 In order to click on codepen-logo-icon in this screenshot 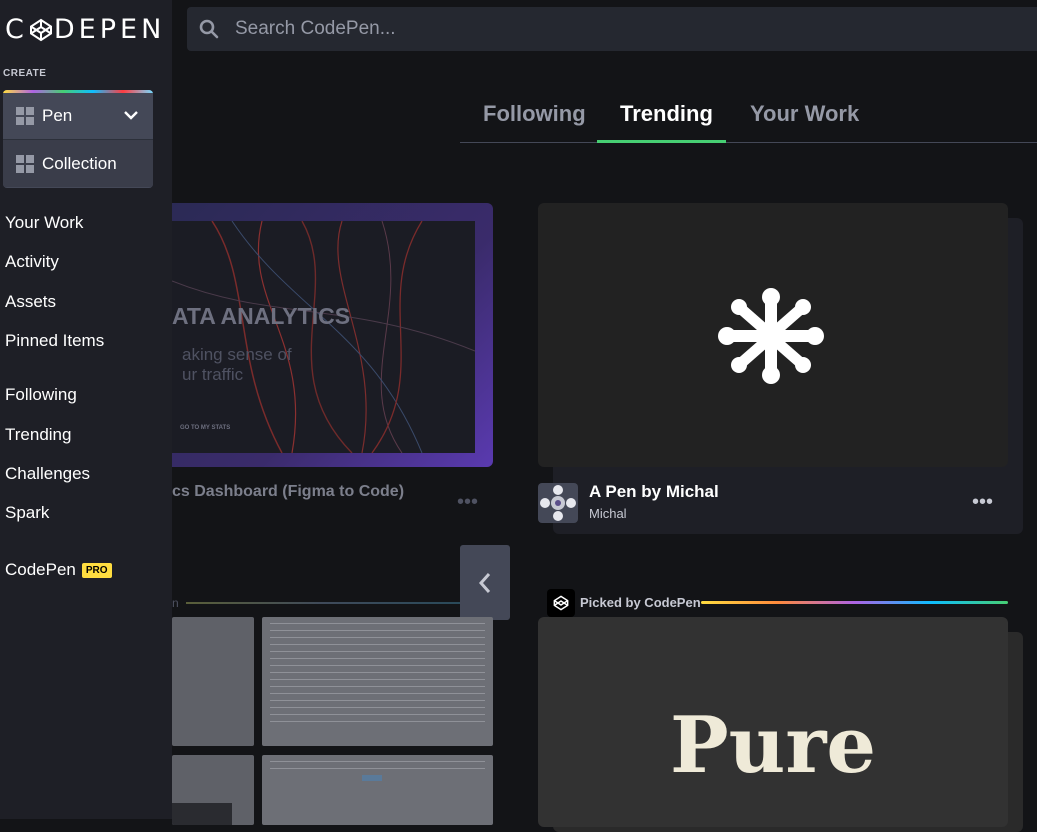, I will do `click(561, 603)`.